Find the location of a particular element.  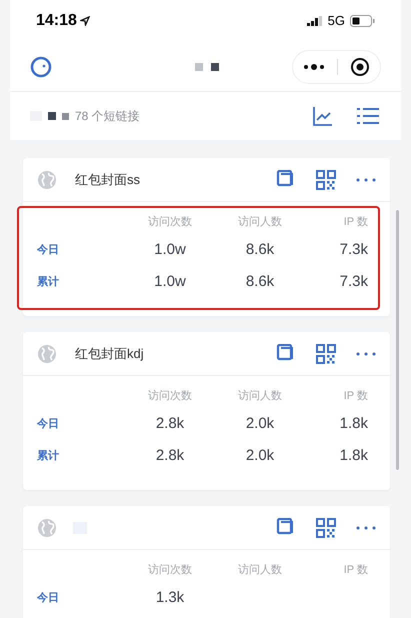

battery-icon is located at coordinates (362, 21).